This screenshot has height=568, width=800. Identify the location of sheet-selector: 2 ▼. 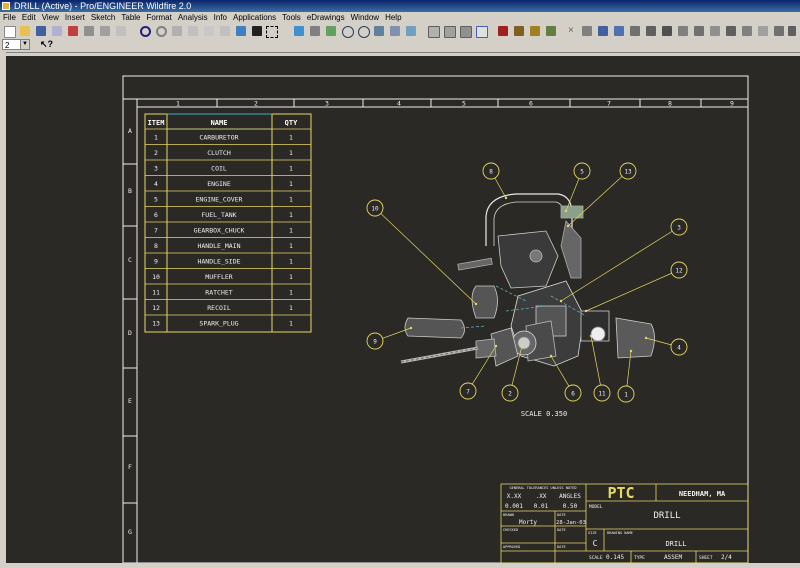
(16, 44).